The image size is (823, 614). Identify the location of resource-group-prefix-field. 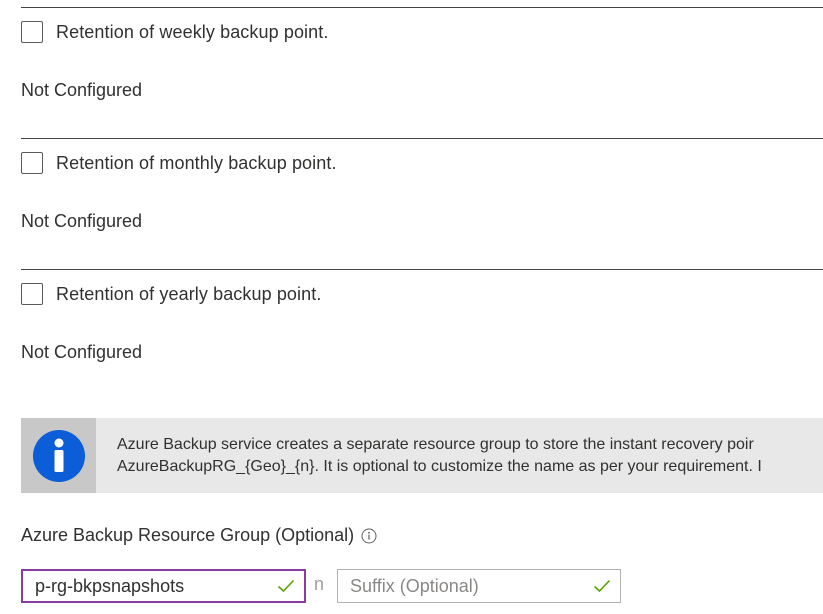
(163, 586).